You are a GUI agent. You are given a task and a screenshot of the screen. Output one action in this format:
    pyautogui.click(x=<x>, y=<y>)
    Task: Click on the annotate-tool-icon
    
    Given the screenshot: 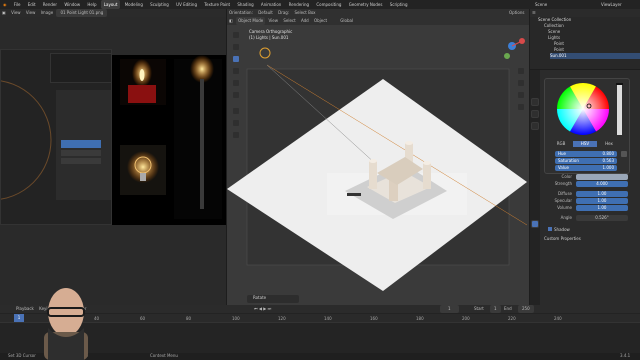 What is the action you would take?
    pyautogui.click(x=236, y=111)
    